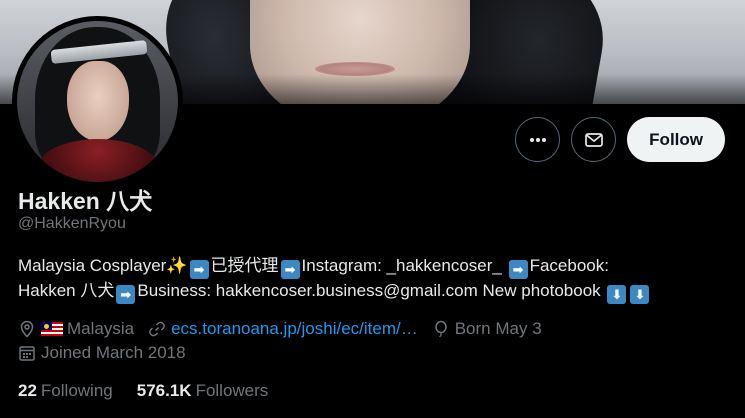 This screenshot has height=418, width=745. I want to click on more-icon, so click(537, 139).